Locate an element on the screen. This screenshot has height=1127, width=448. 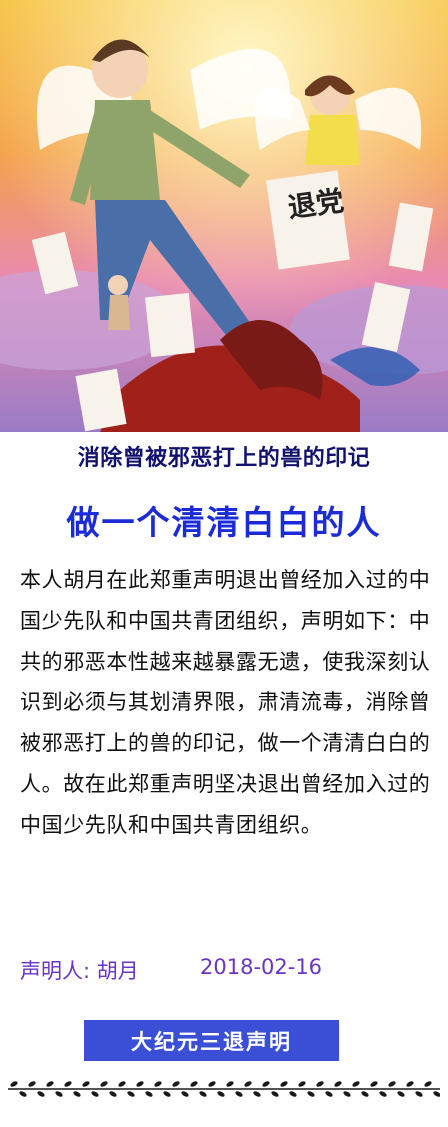
page-title: 做一个清清白白的人 is located at coordinates (224, 522).